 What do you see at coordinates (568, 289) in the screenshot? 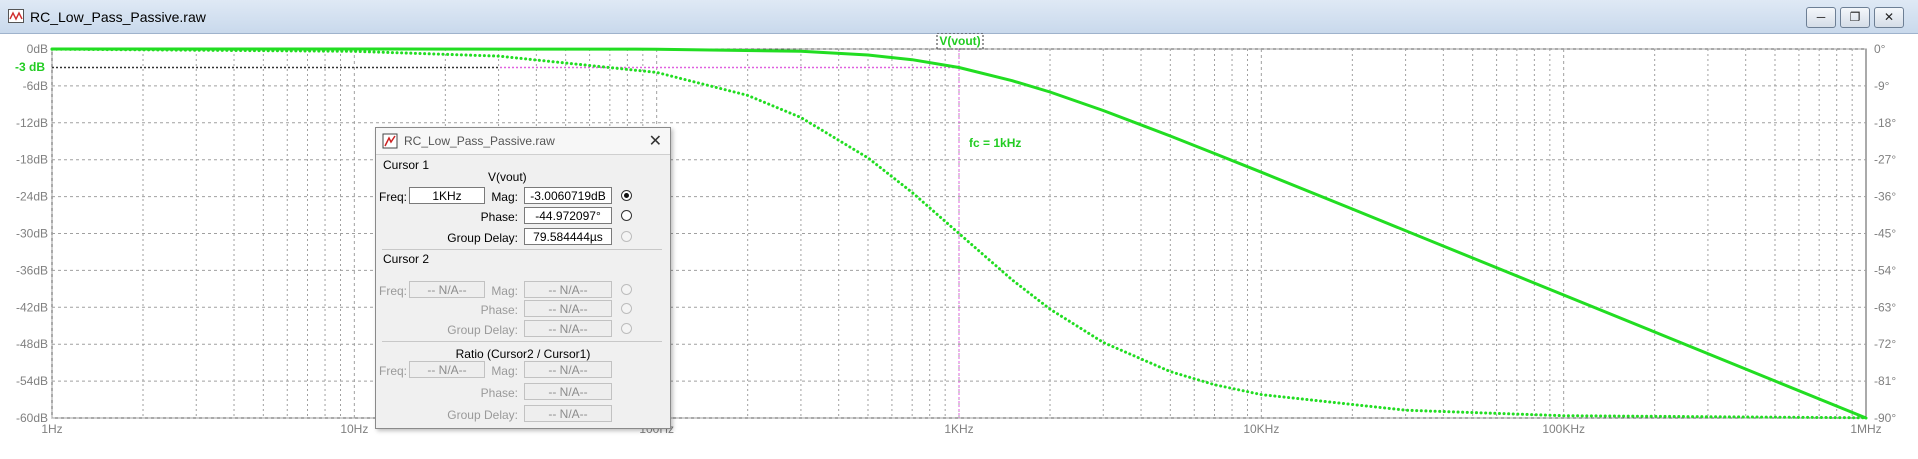
I see `cursor2-mag-field: -- N/A--` at bounding box center [568, 289].